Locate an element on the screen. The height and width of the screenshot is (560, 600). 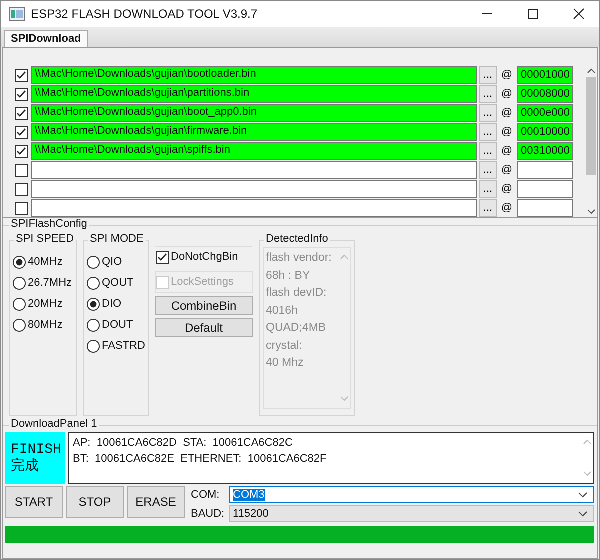
file-path-field: \\Mac\Home\Downloads\gujian\boot_app0.bin is located at coordinates (254, 113).